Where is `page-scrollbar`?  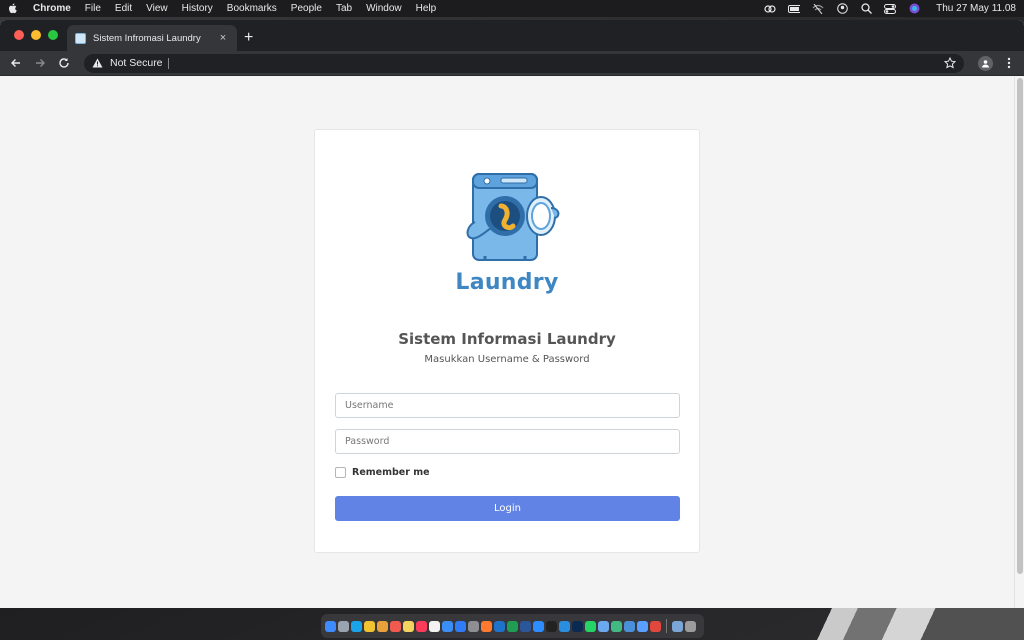 page-scrollbar is located at coordinates (1019, 342).